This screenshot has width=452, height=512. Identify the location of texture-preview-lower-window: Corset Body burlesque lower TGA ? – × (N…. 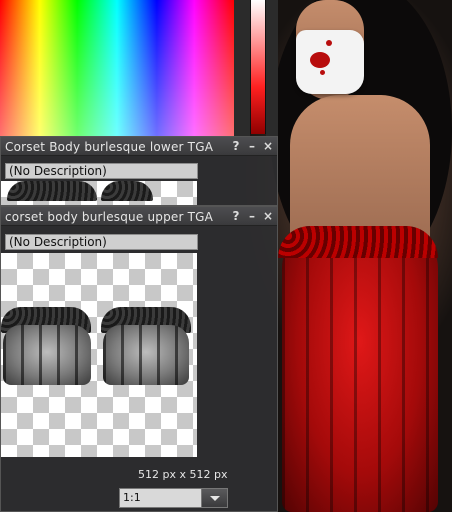
(139, 171).